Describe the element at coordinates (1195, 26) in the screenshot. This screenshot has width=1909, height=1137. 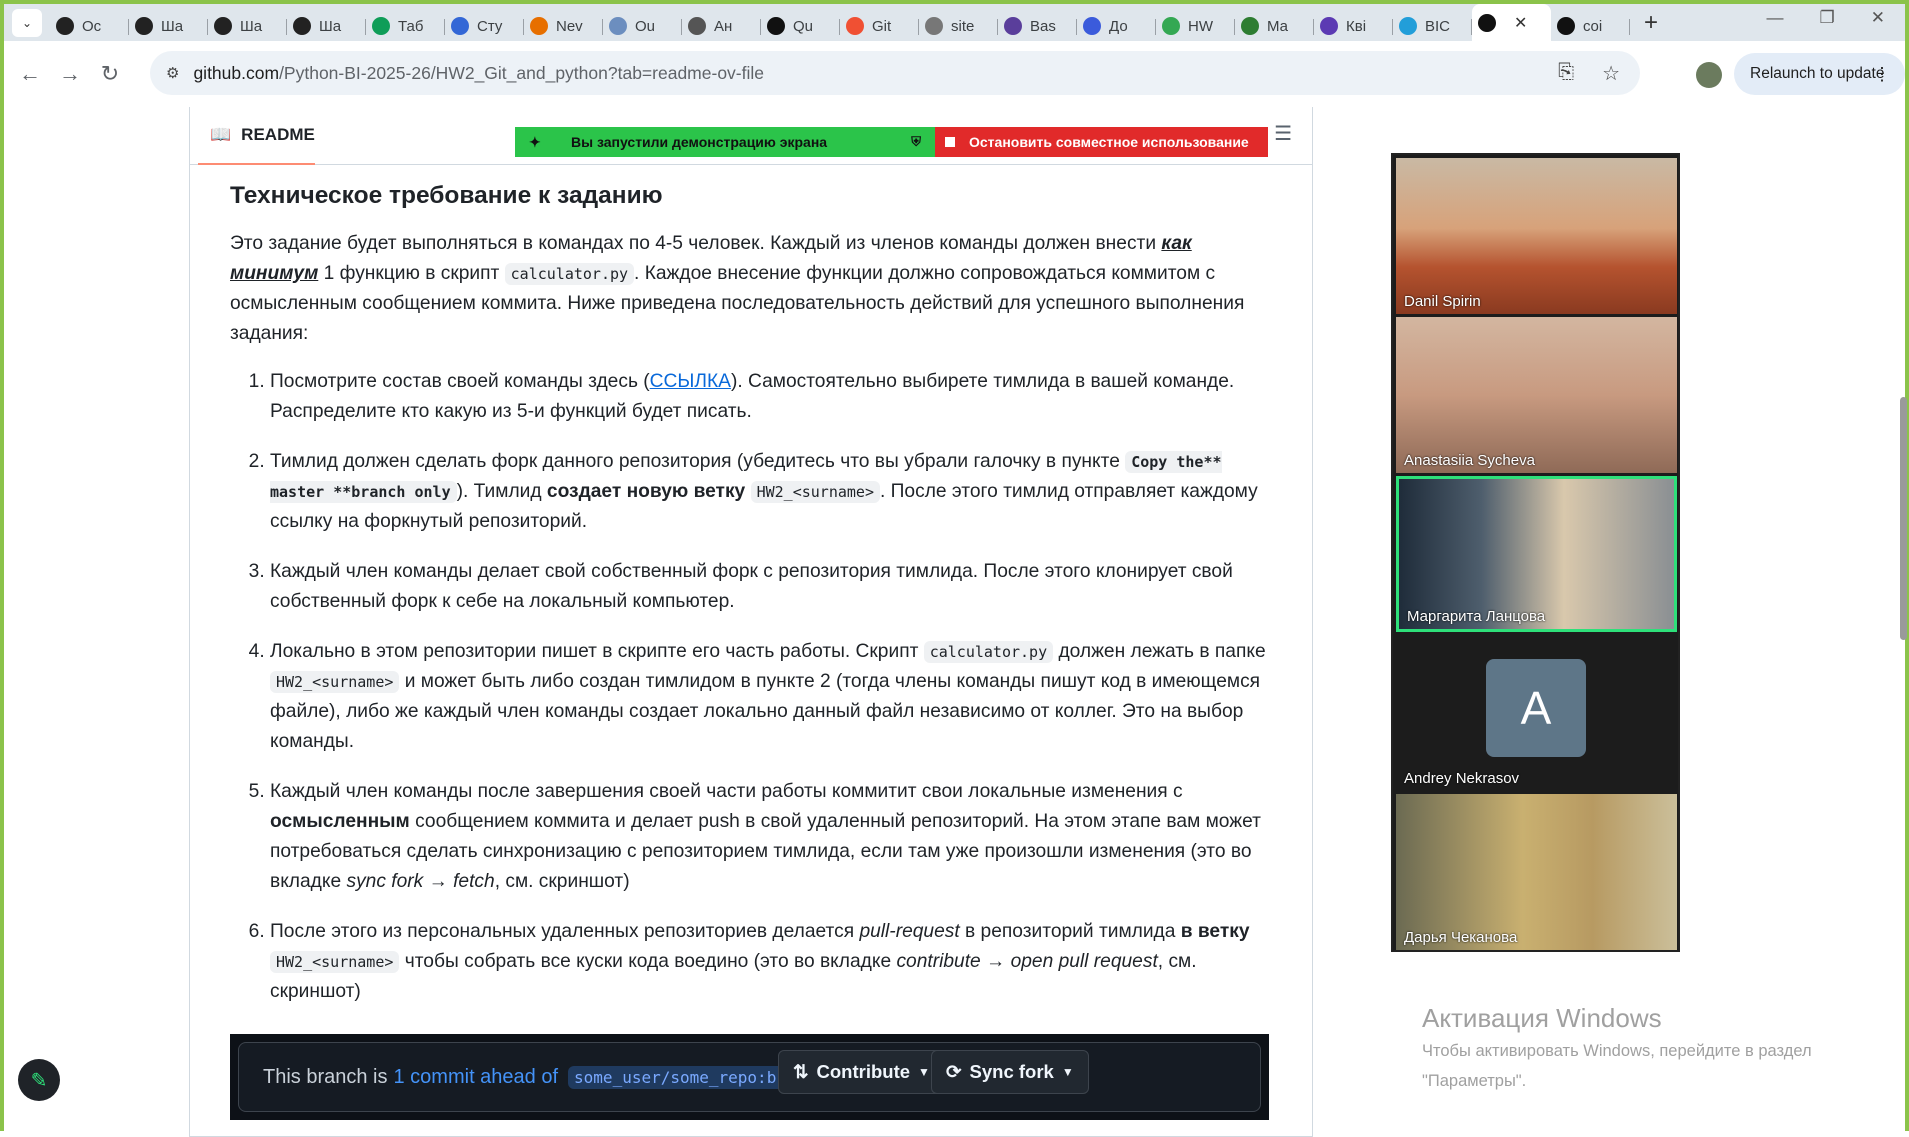
I see `browser-tab: HW` at that location.